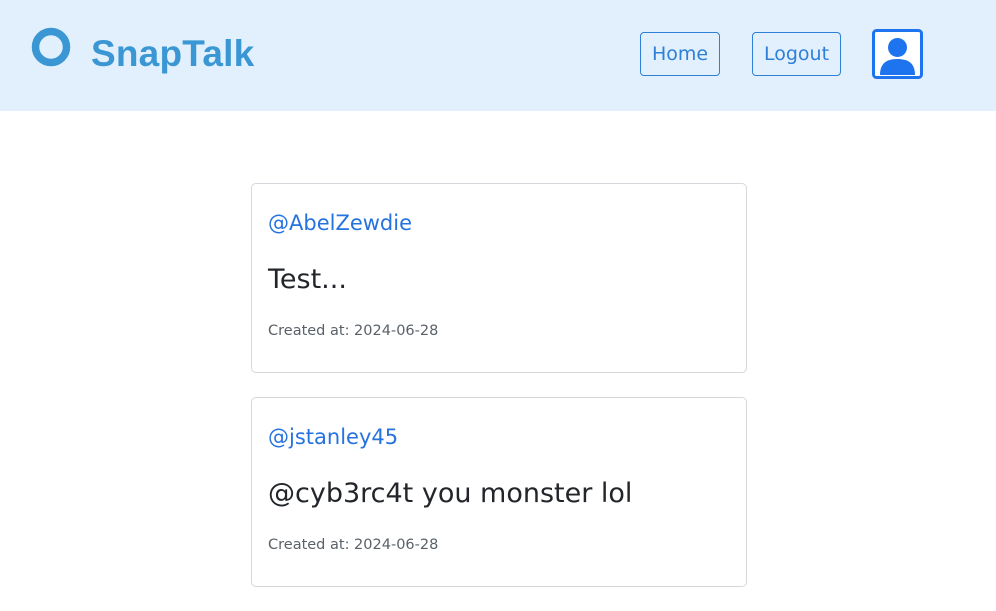 This screenshot has height=611, width=996. What do you see at coordinates (796, 54) in the screenshot?
I see `logout-button: Logout` at bounding box center [796, 54].